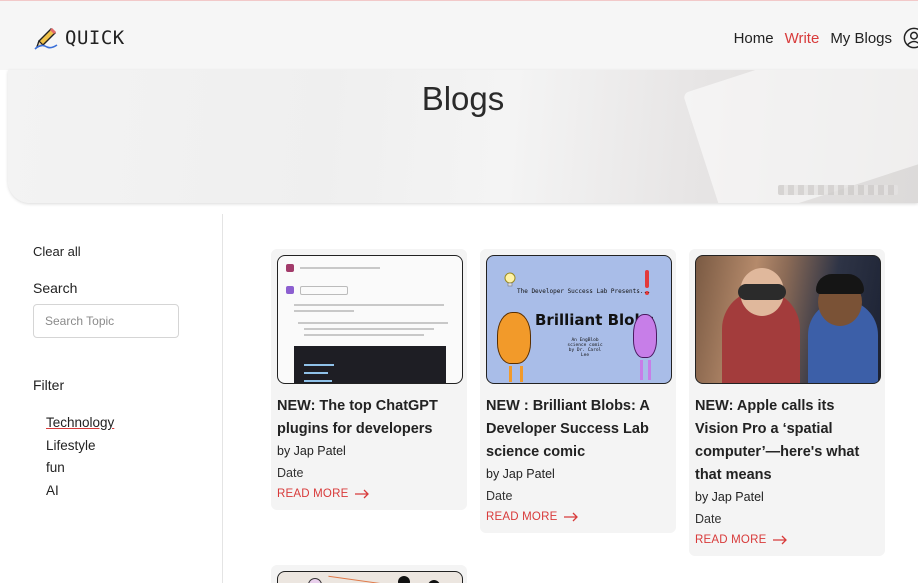 The height and width of the screenshot is (583, 918). I want to click on filter-heading: Filter, so click(49, 385).